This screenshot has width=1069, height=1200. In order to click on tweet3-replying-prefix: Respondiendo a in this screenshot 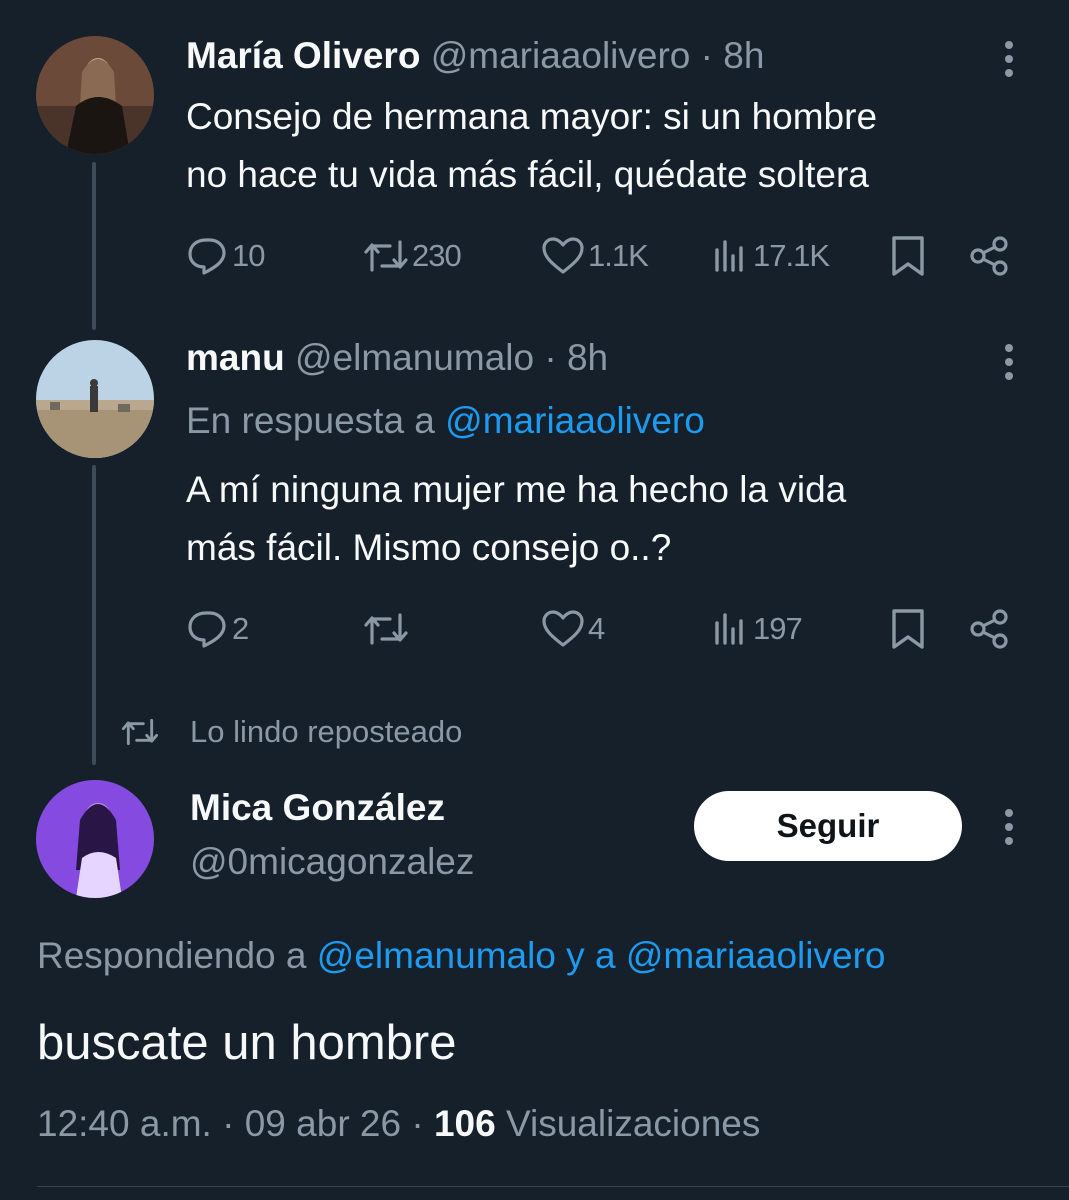, I will do `click(172, 955)`.